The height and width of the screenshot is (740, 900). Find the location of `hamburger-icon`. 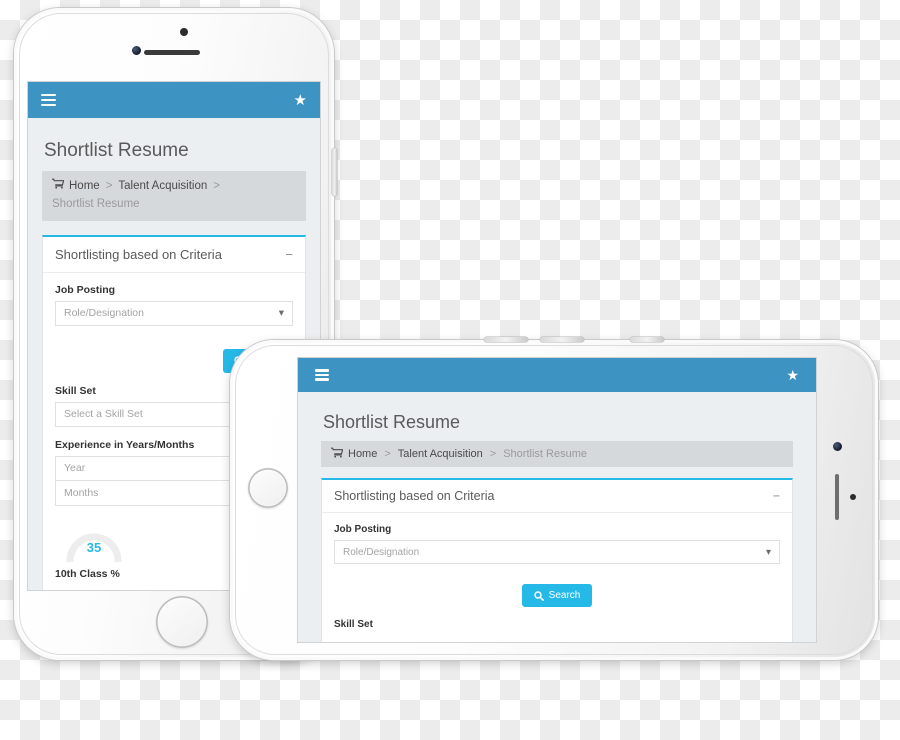

hamburger-icon is located at coordinates (322, 375).